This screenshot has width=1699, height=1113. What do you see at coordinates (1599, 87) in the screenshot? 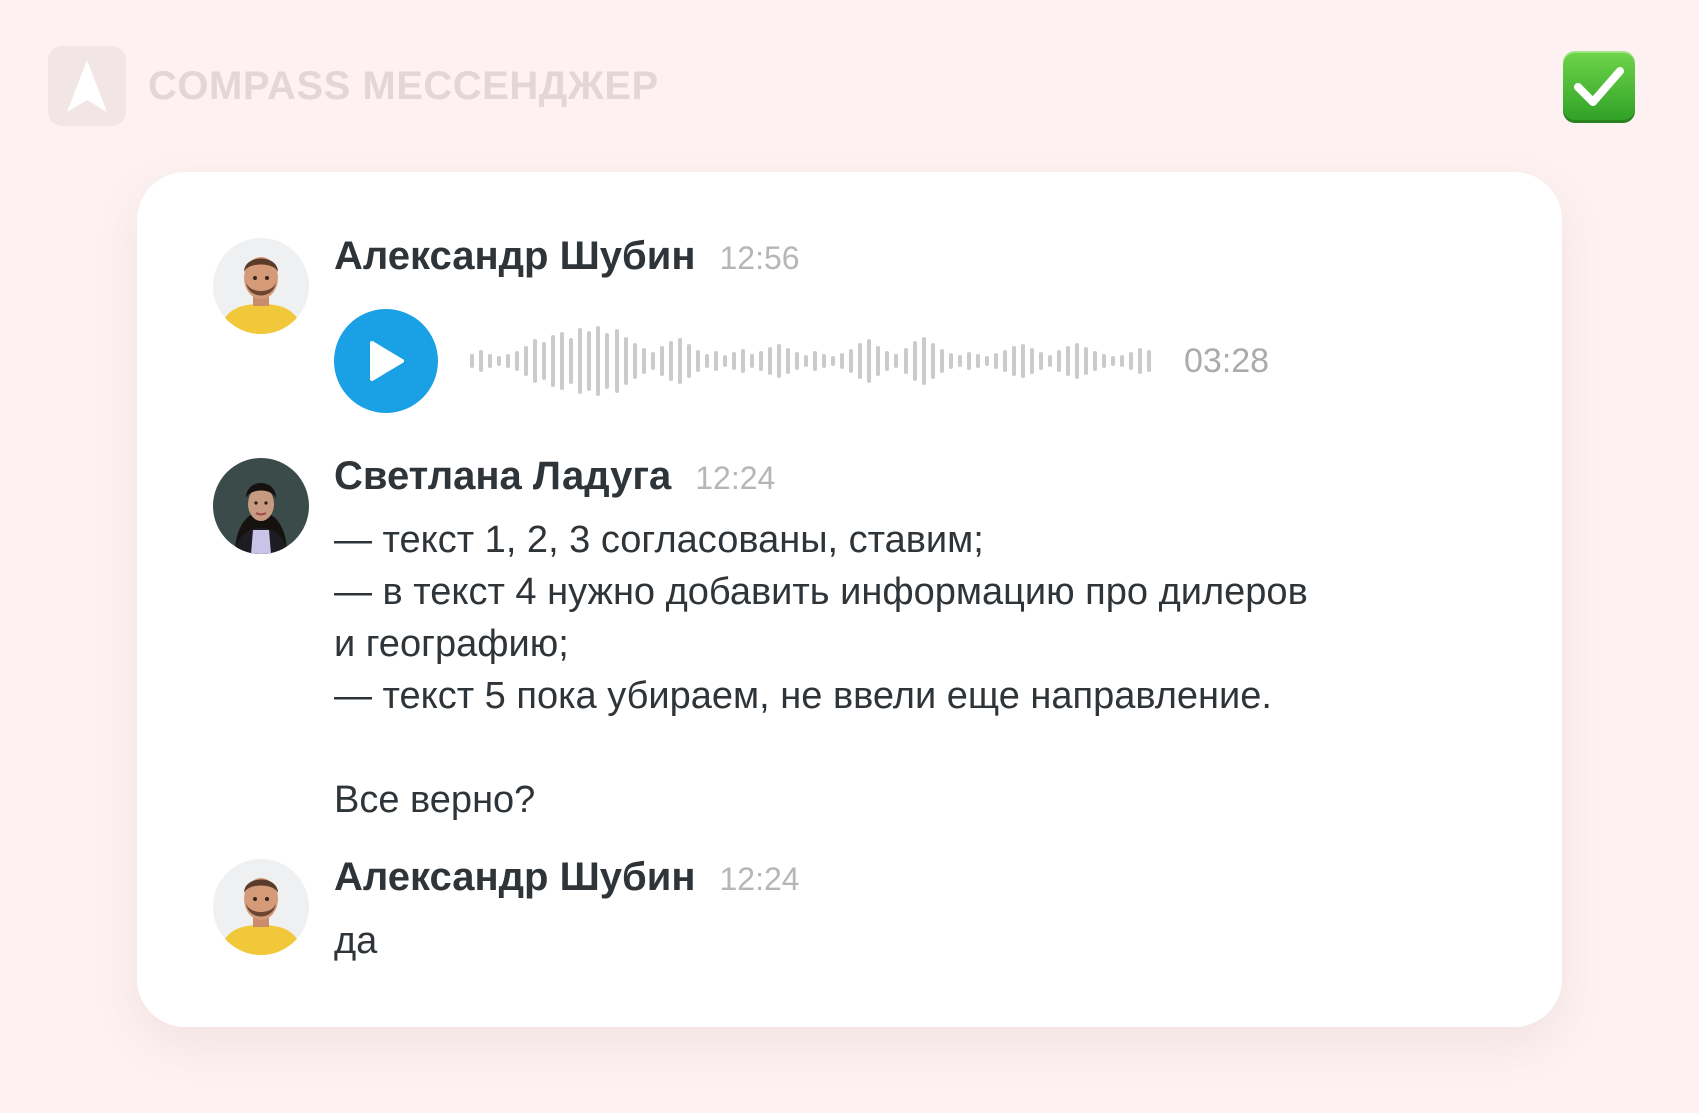
I see `check-mark-button-icon` at bounding box center [1599, 87].